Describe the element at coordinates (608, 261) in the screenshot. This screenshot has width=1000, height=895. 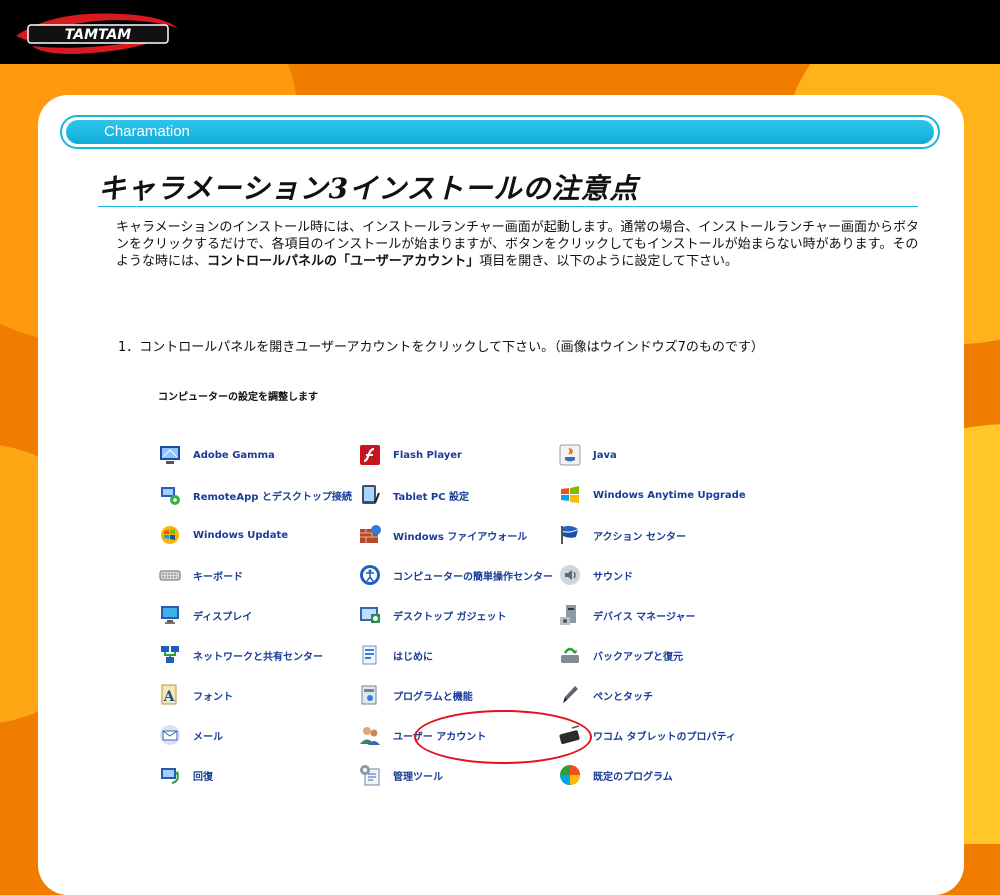
I see `intro-text-end: 項目を開き、以下のように設定して下さい。` at that location.